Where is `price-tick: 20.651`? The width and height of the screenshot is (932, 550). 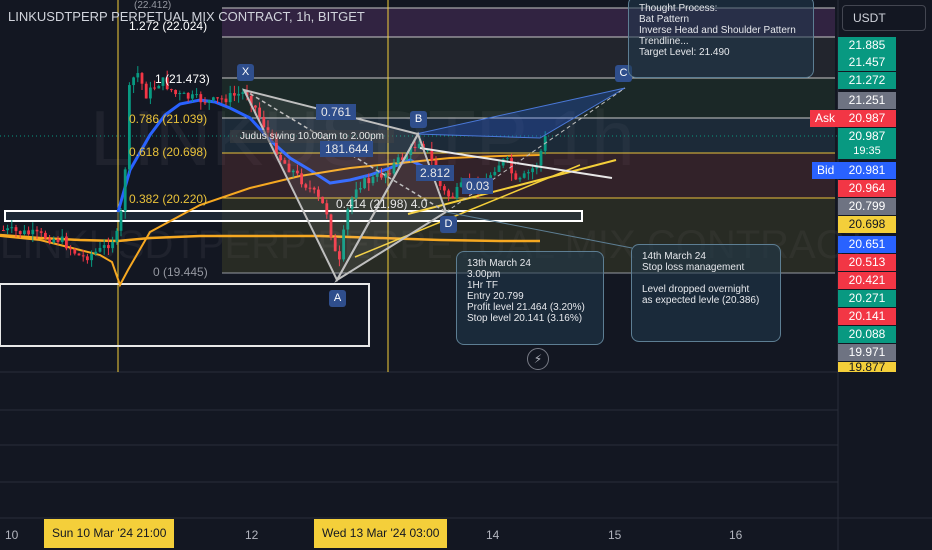 price-tick: 20.651 is located at coordinates (867, 244).